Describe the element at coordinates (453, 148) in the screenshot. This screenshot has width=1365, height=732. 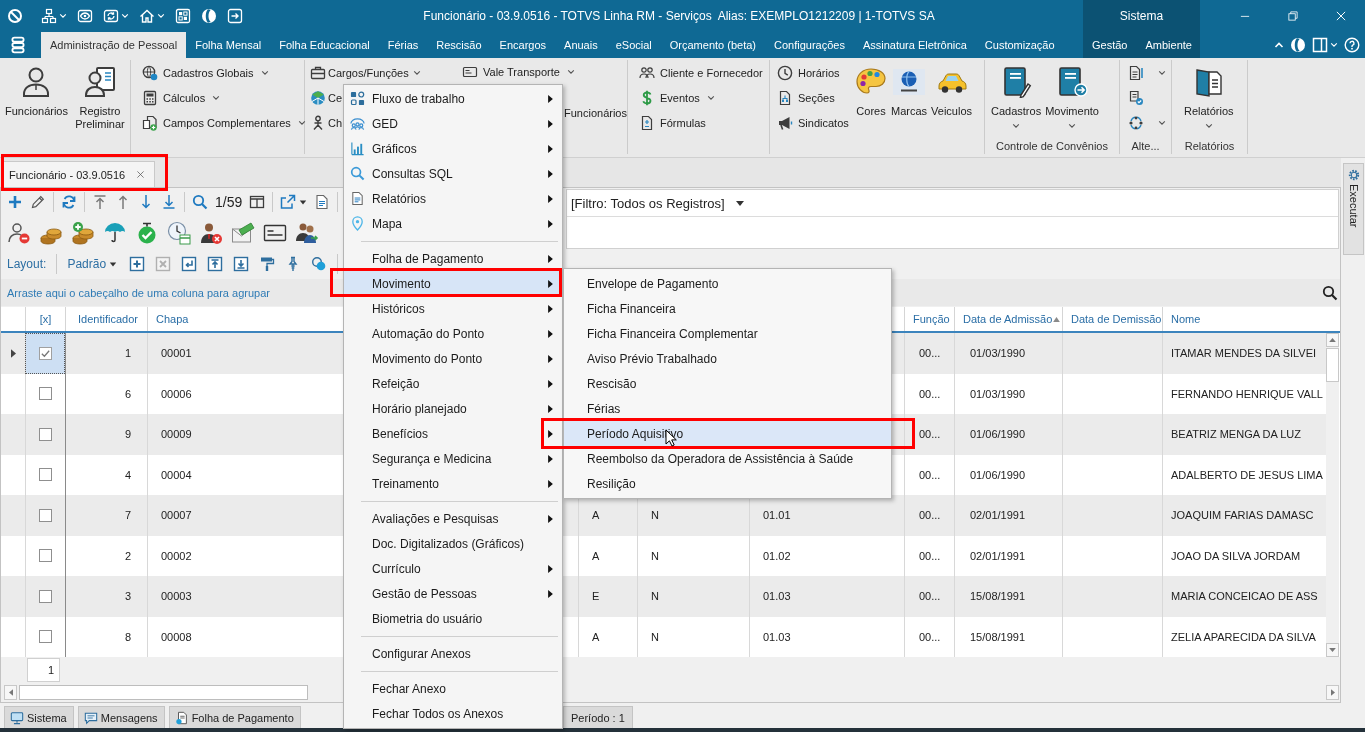
I see `menu-item: Gráficos` at that location.